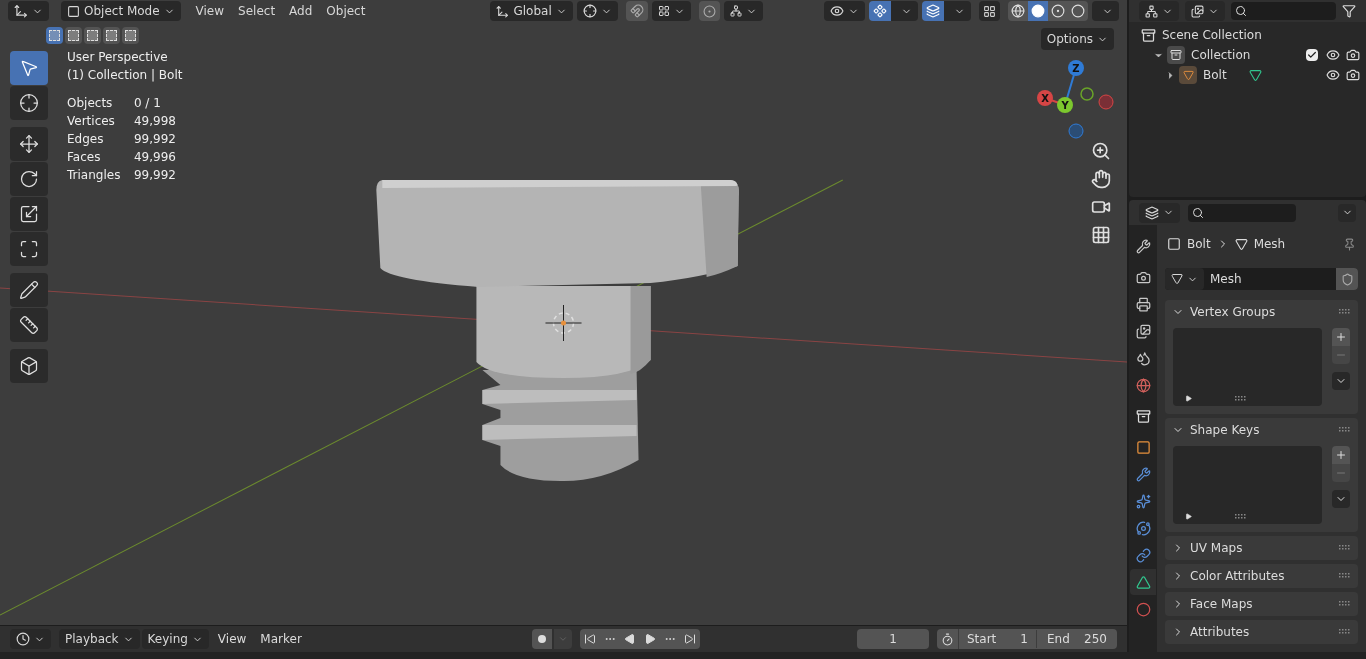 Image resolution: width=1366 pixels, height=659 pixels. Describe the element at coordinates (1261, 430) in the screenshot. I see `panel-header: Shape Keys` at that location.